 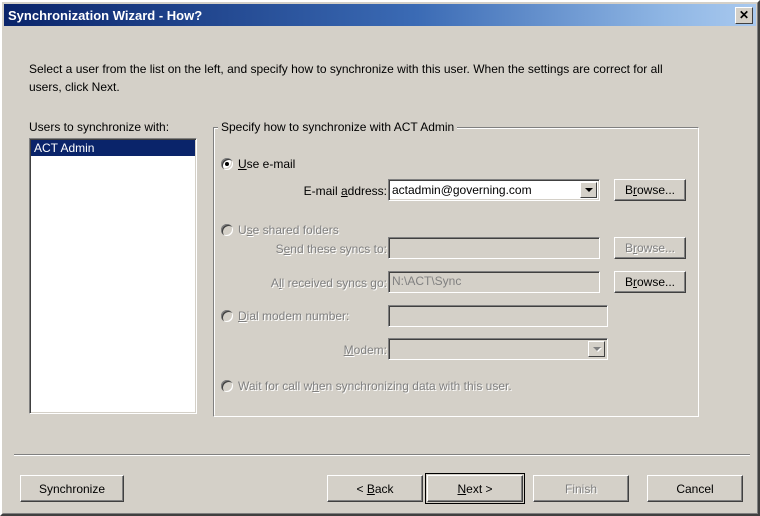 What do you see at coordinates (365, 350) in the screenshot?
I see `modem-label: Modem:` at bounding box center [365, 350].